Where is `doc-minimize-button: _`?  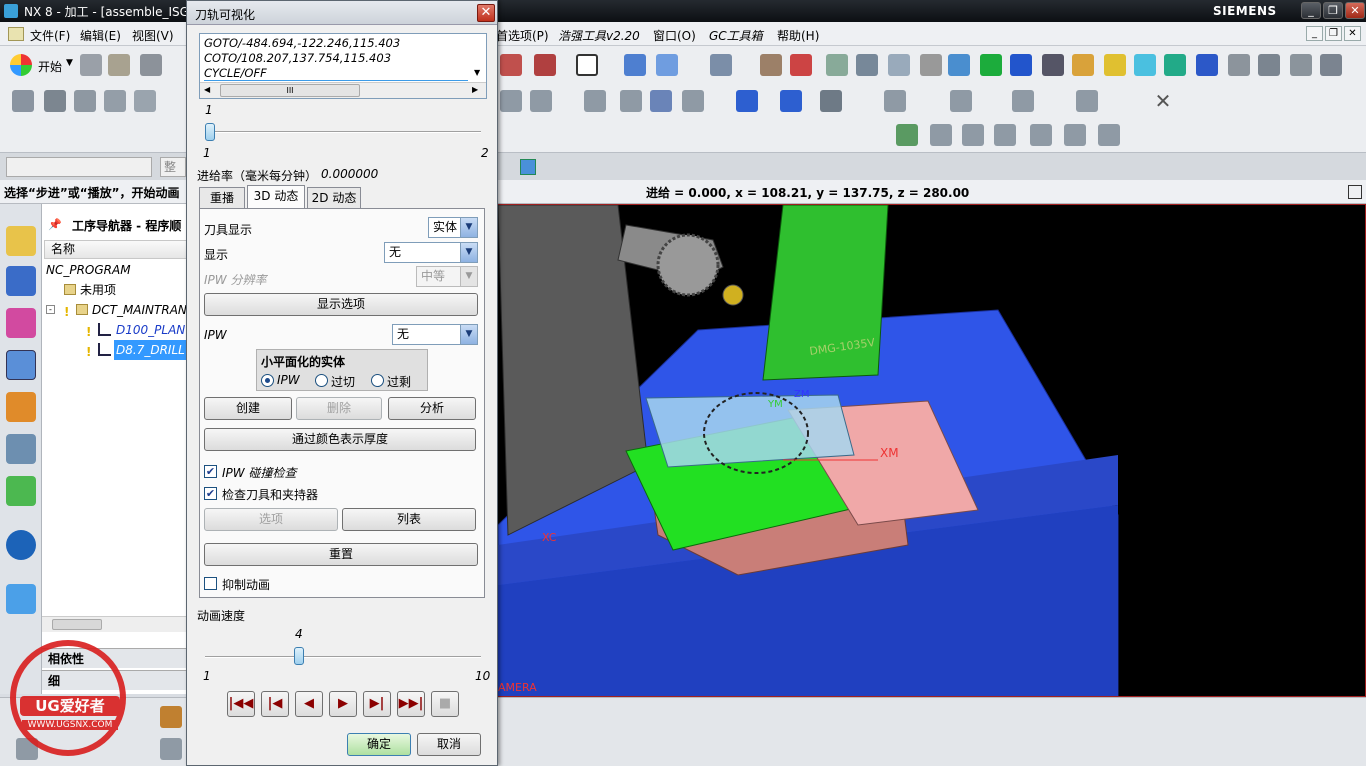
doc-minimize-button: _ is located at coordinates (1314, 33).